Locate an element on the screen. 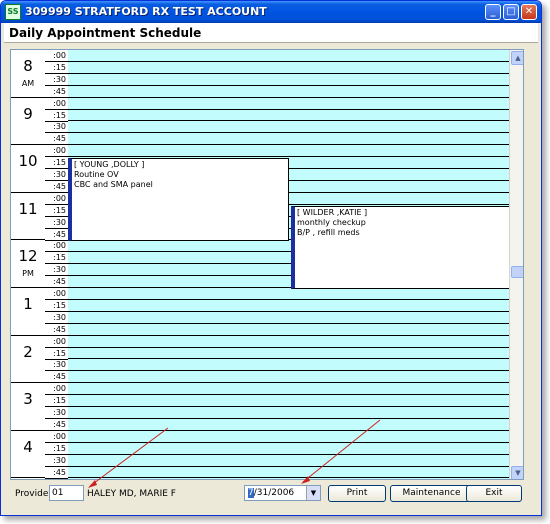  vertical-scrollbar: ▲ ▼ is located at coordinates (516, 264).